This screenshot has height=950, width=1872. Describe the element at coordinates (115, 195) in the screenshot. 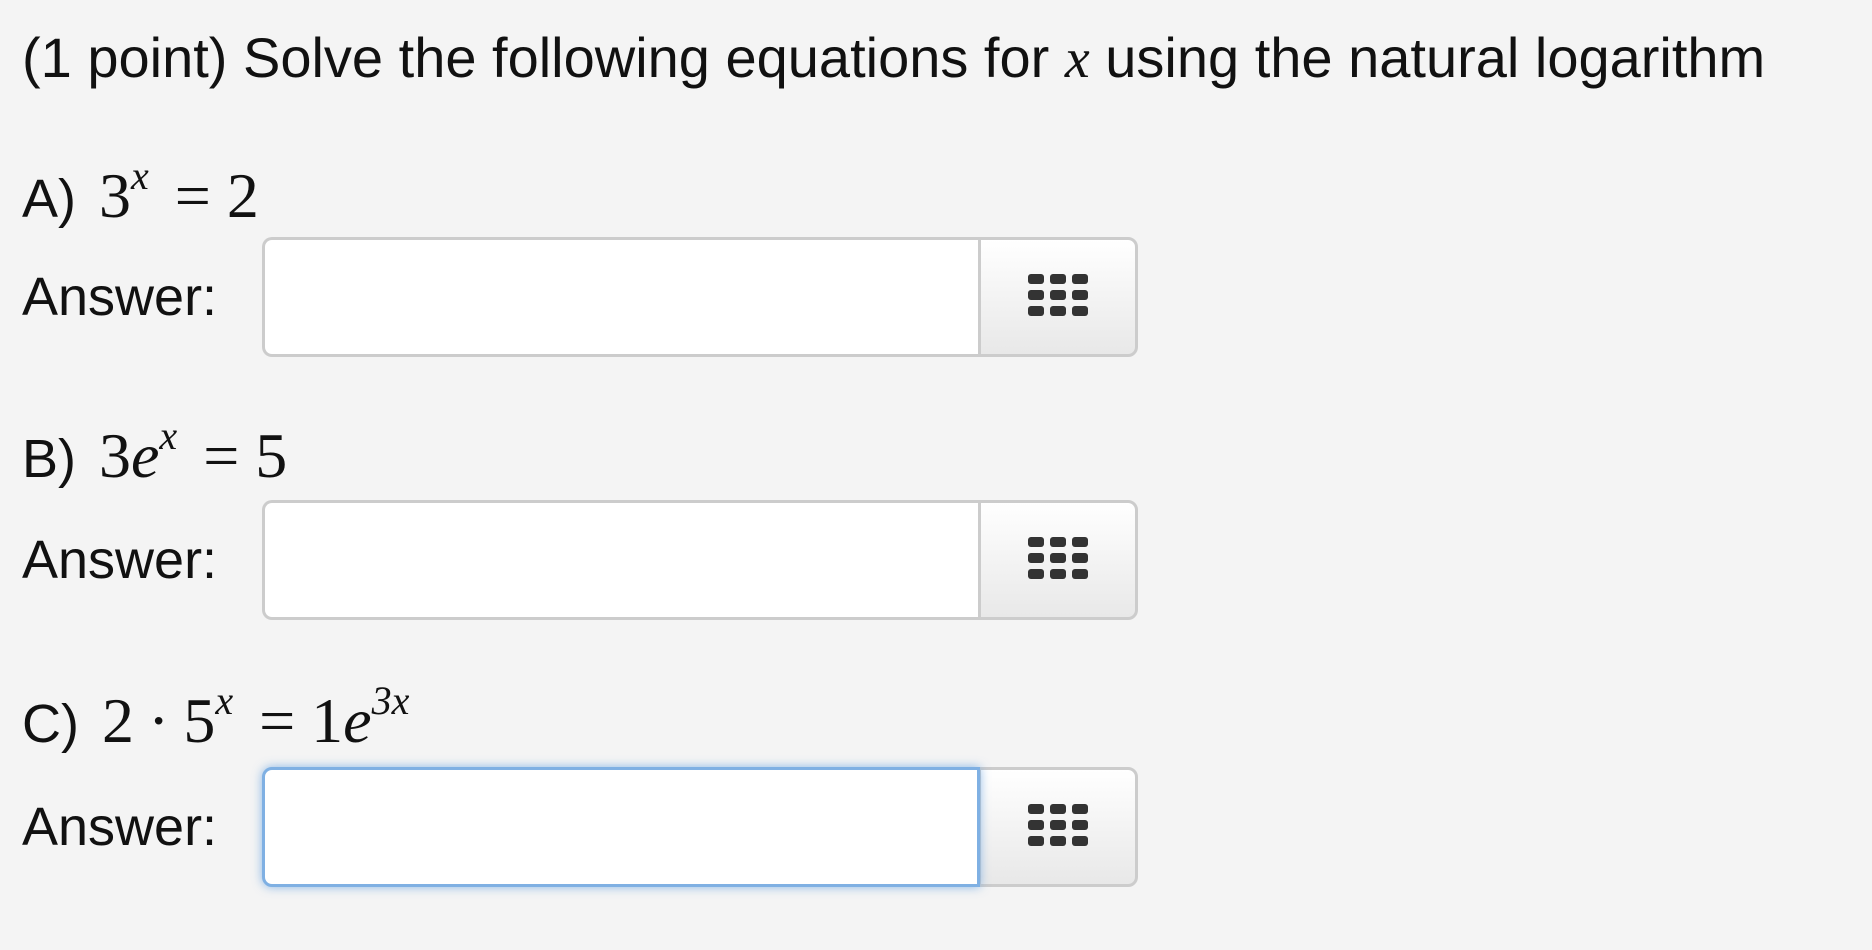

I see `question-a-base: 3` at that location.